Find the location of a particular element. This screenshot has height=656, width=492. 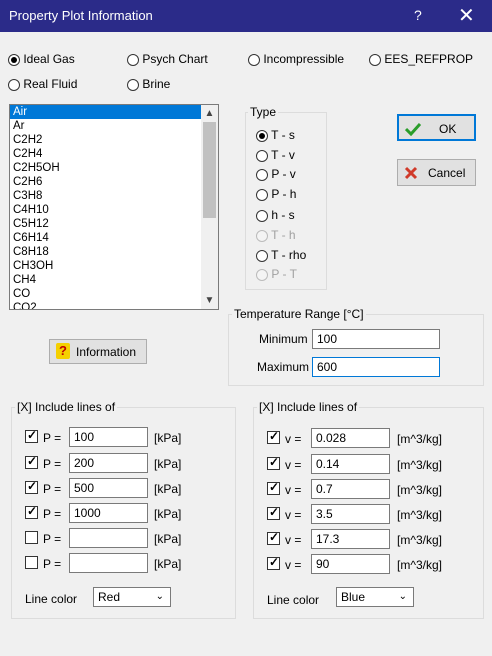

radio-ees-refprop: EES_REFPROP is located at coordinates (421, 59).